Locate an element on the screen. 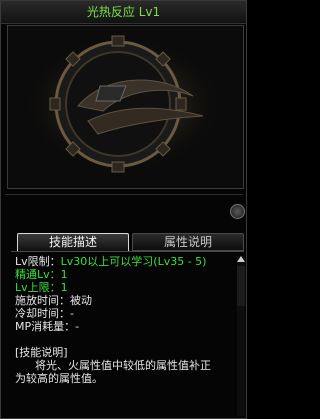 The image size is (320, 419). description-line-1: 将光、火属性值中较低的属性值补正 is located at coordinates (123, 365).